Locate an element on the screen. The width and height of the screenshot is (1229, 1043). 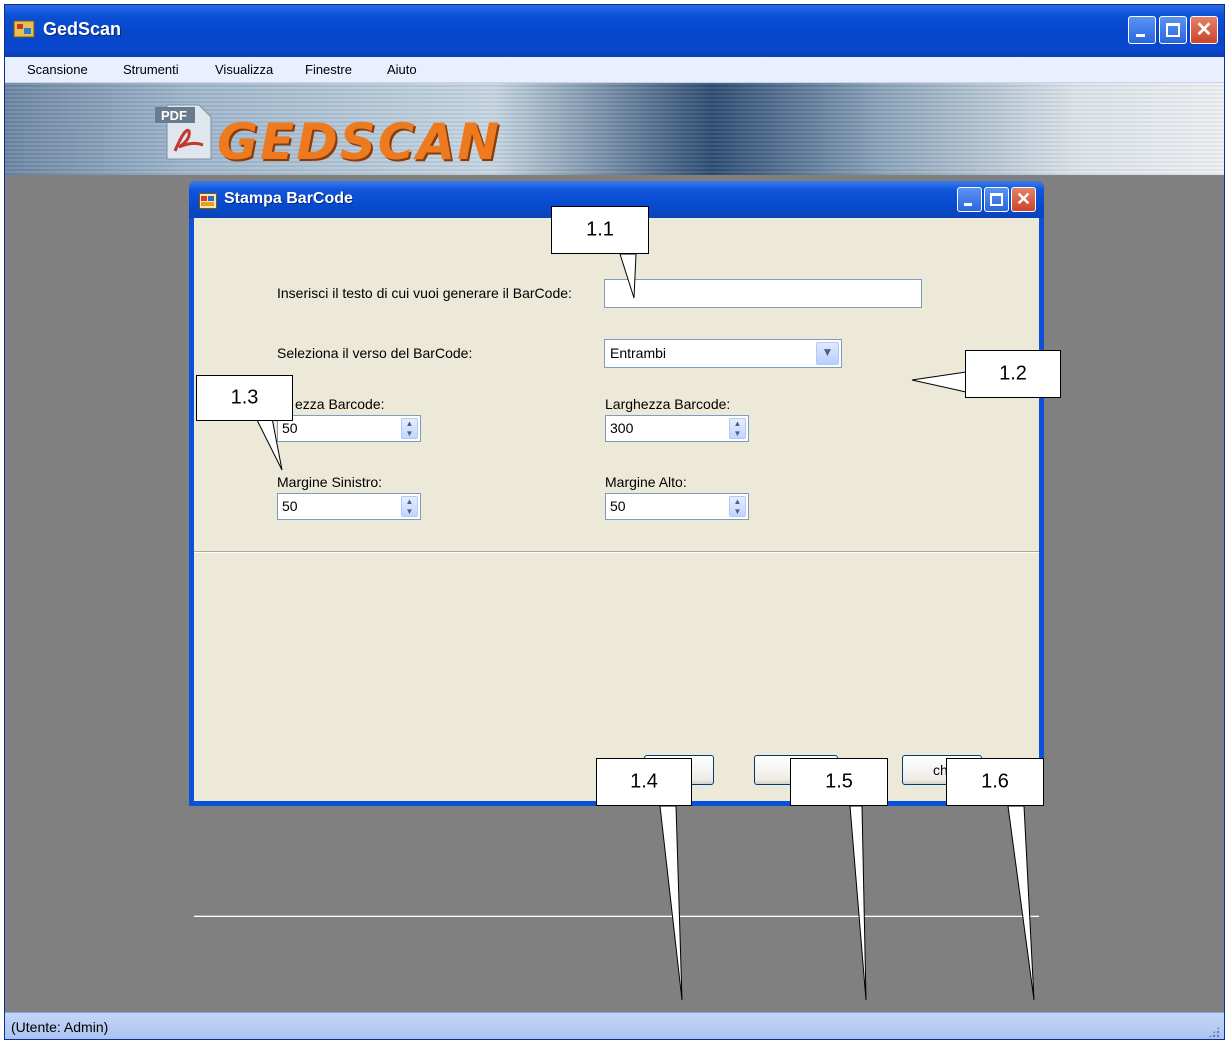
callout-1-3: 1.3 is located at coordinates (244, 398).